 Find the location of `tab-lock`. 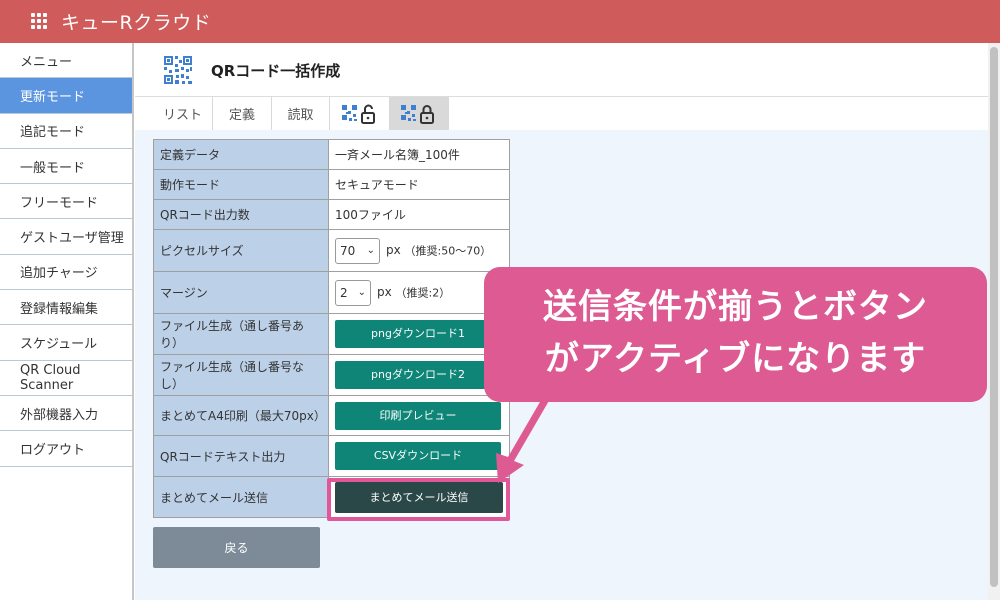

tab-lock is located at coordinates (419, 113).